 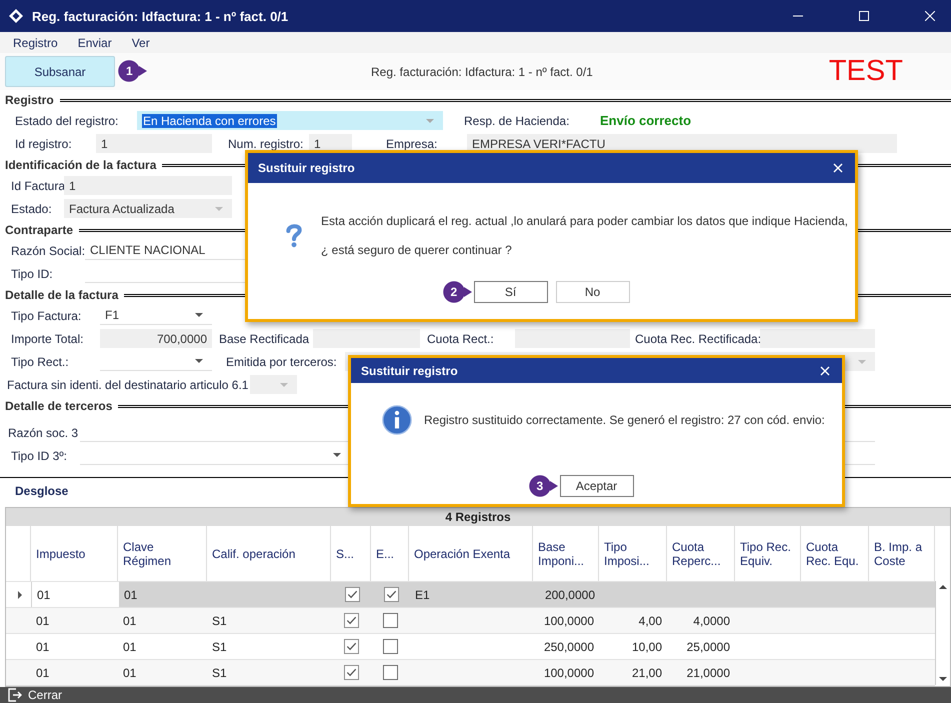 I want to click on field-label: Cuota Rec. Rectificada:, so click(x=697, y=339).